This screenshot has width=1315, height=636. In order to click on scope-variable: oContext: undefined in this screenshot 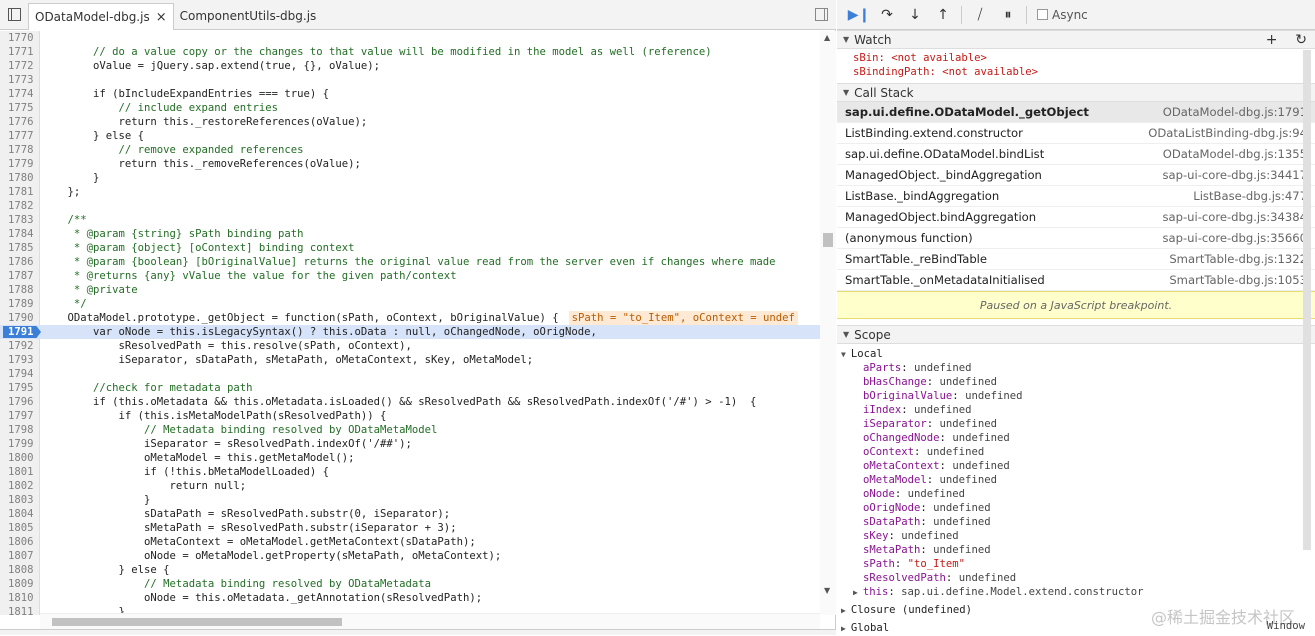, I will do `click(1076, 452)`.